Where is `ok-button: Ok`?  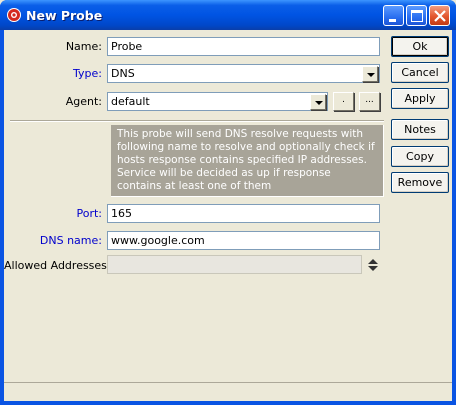
ok-button: Ok is located at coordinates (420, 46).